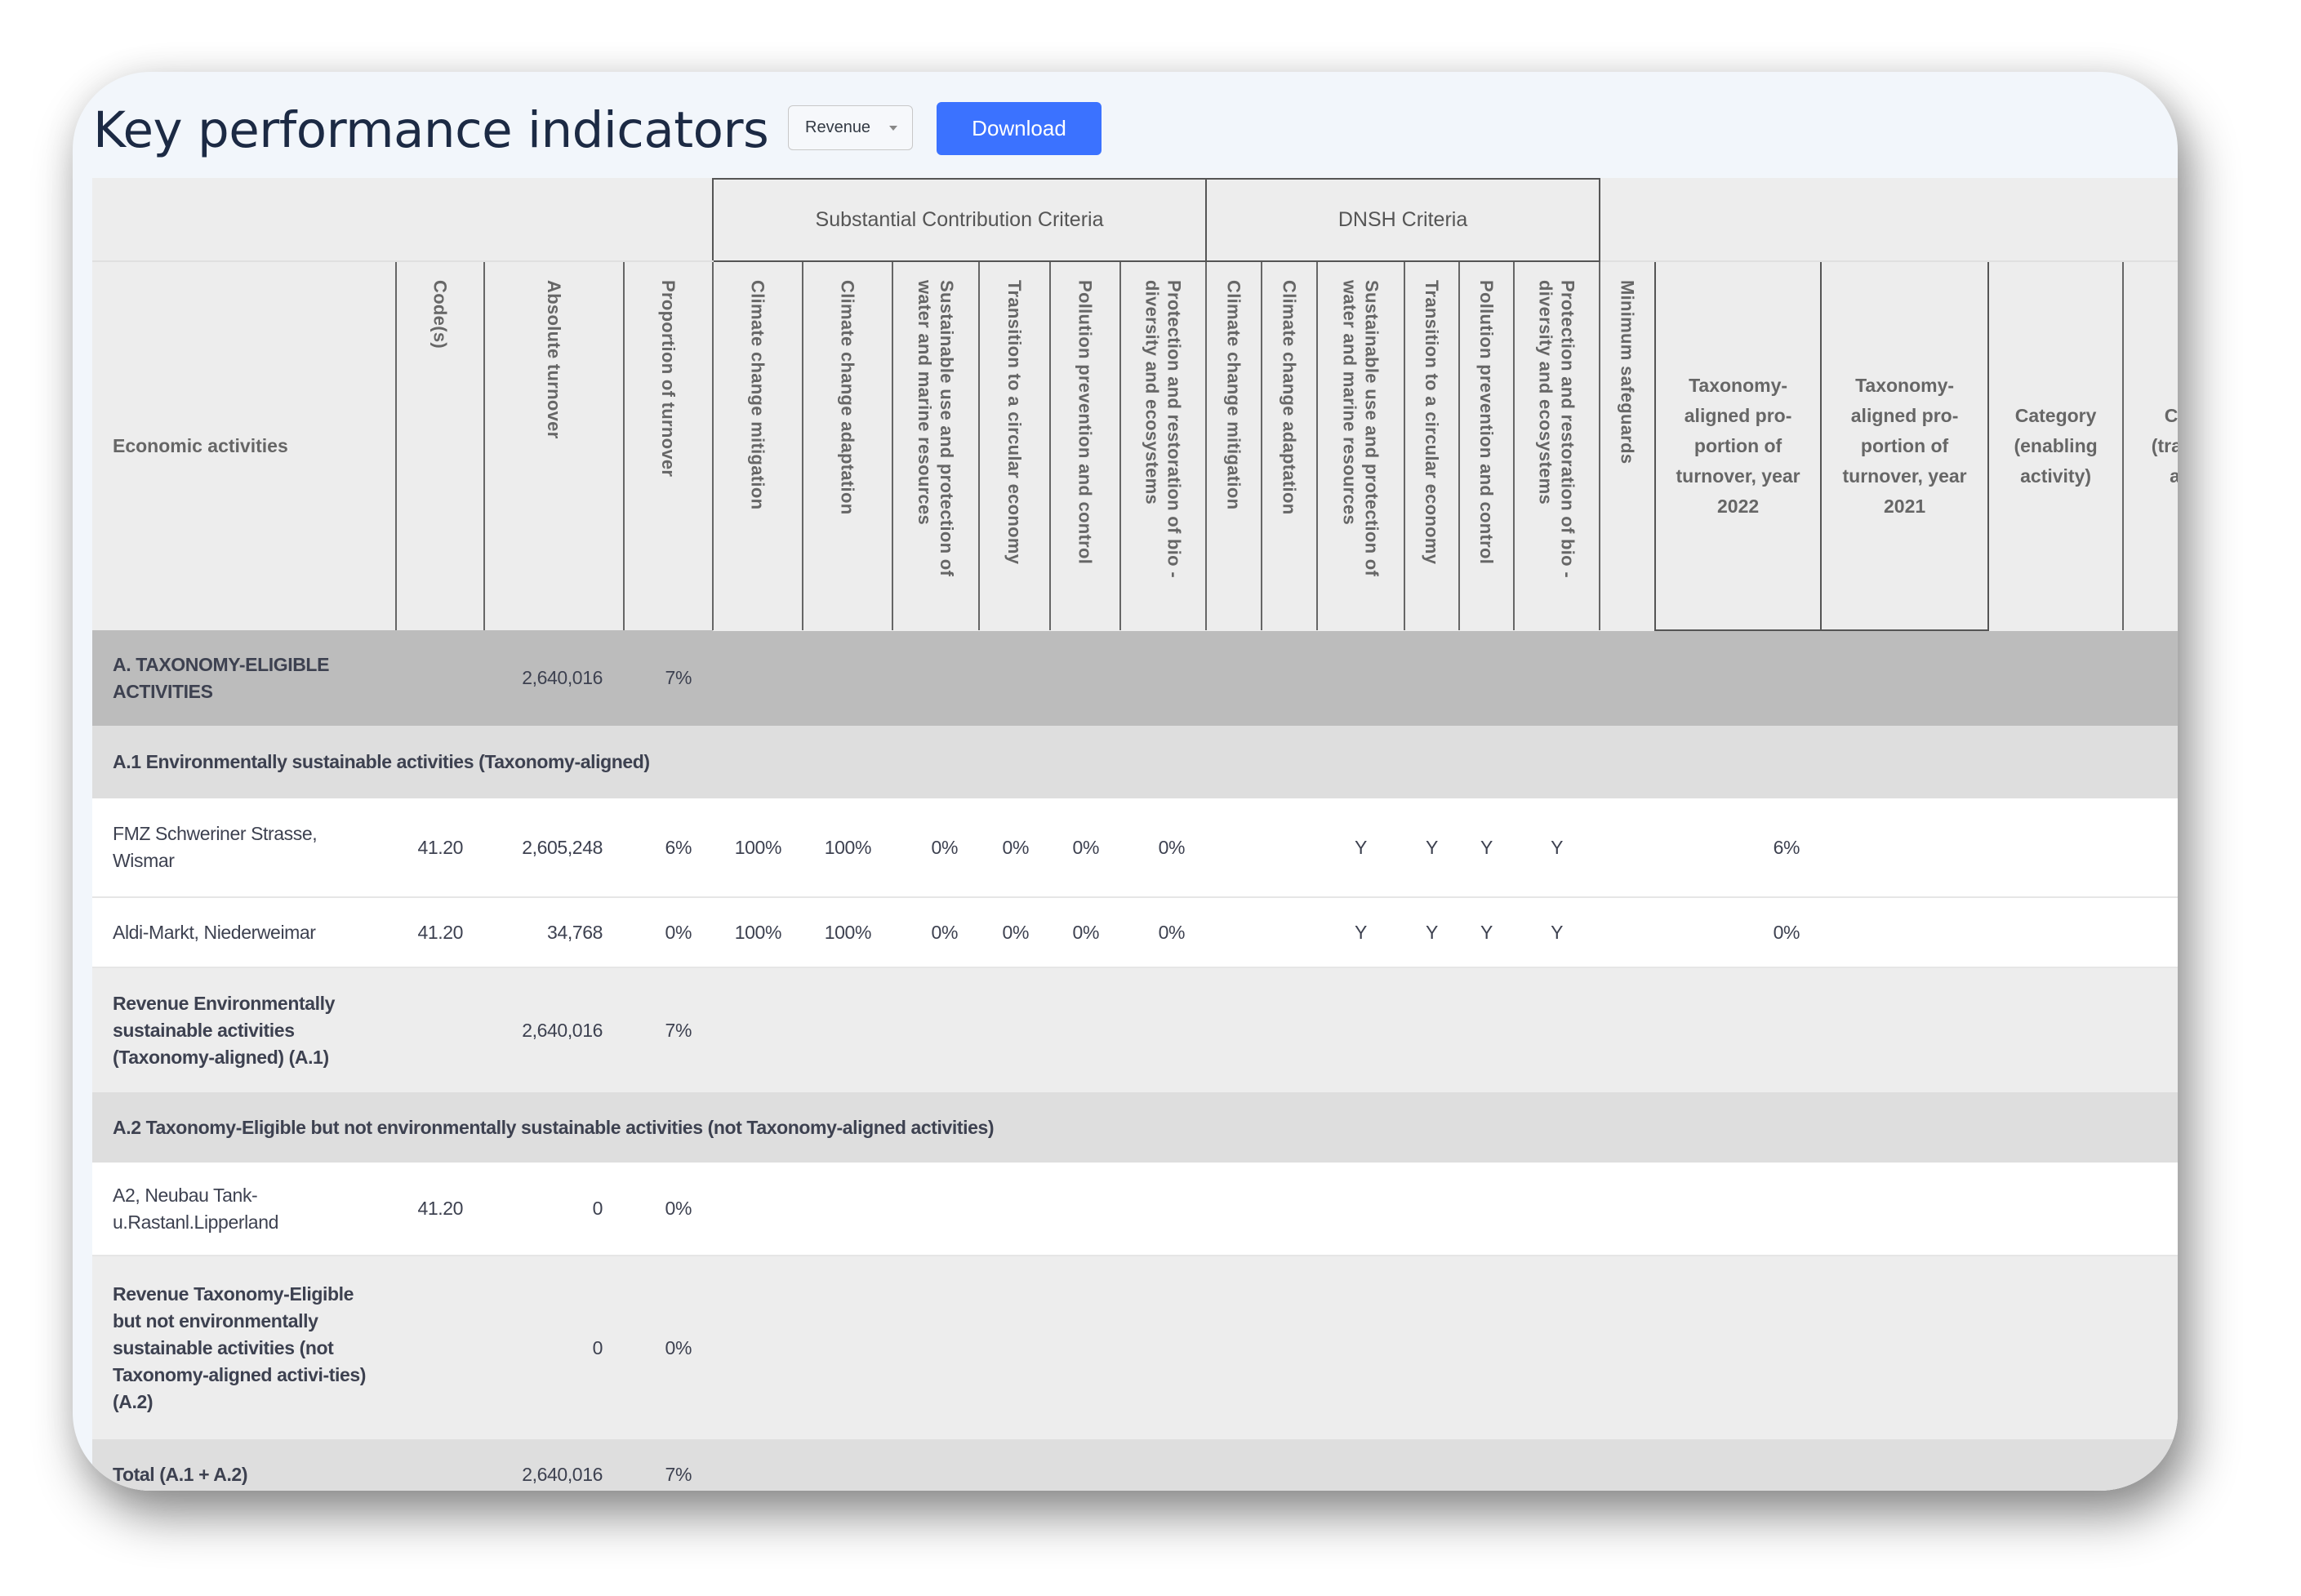  What do you see at coordinates (431, 130) in the screenshot?
I see `page-title: Key performance indicators` at bounding box center [431, 130].